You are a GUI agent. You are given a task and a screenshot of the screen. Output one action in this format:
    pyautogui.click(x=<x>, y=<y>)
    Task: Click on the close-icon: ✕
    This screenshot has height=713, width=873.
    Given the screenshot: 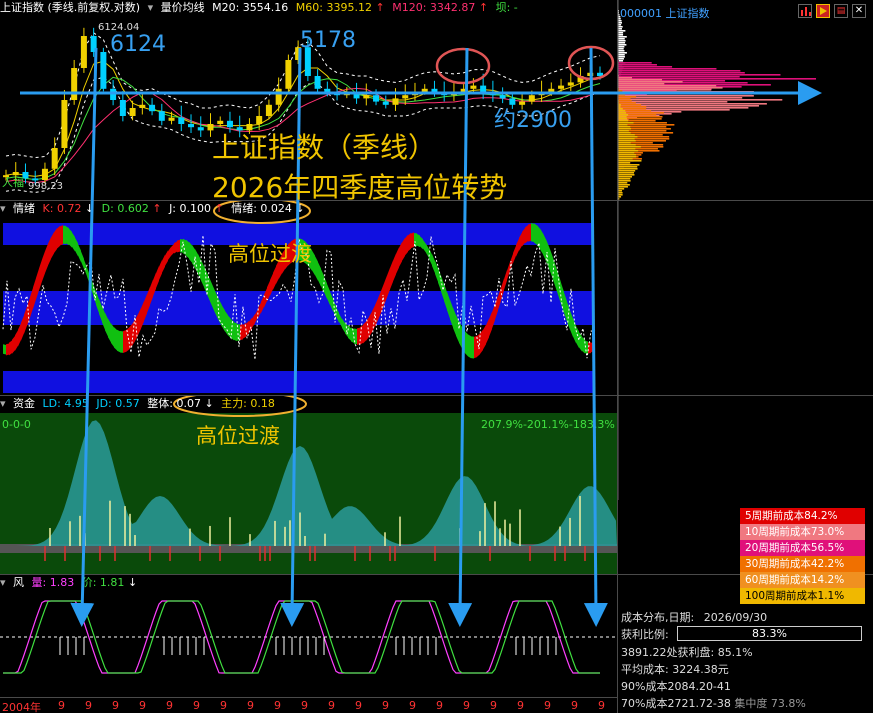 What is the action you would take?
    pyautogui.click(x=859, y=11)
    